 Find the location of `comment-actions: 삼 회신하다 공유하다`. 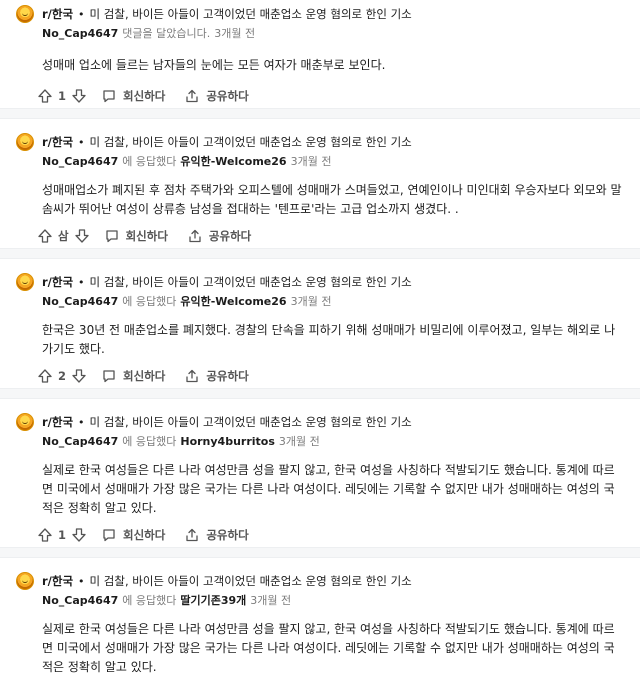

comment-actions: 삼 회신하다 공유하다 is located at coordinates (331, 236).